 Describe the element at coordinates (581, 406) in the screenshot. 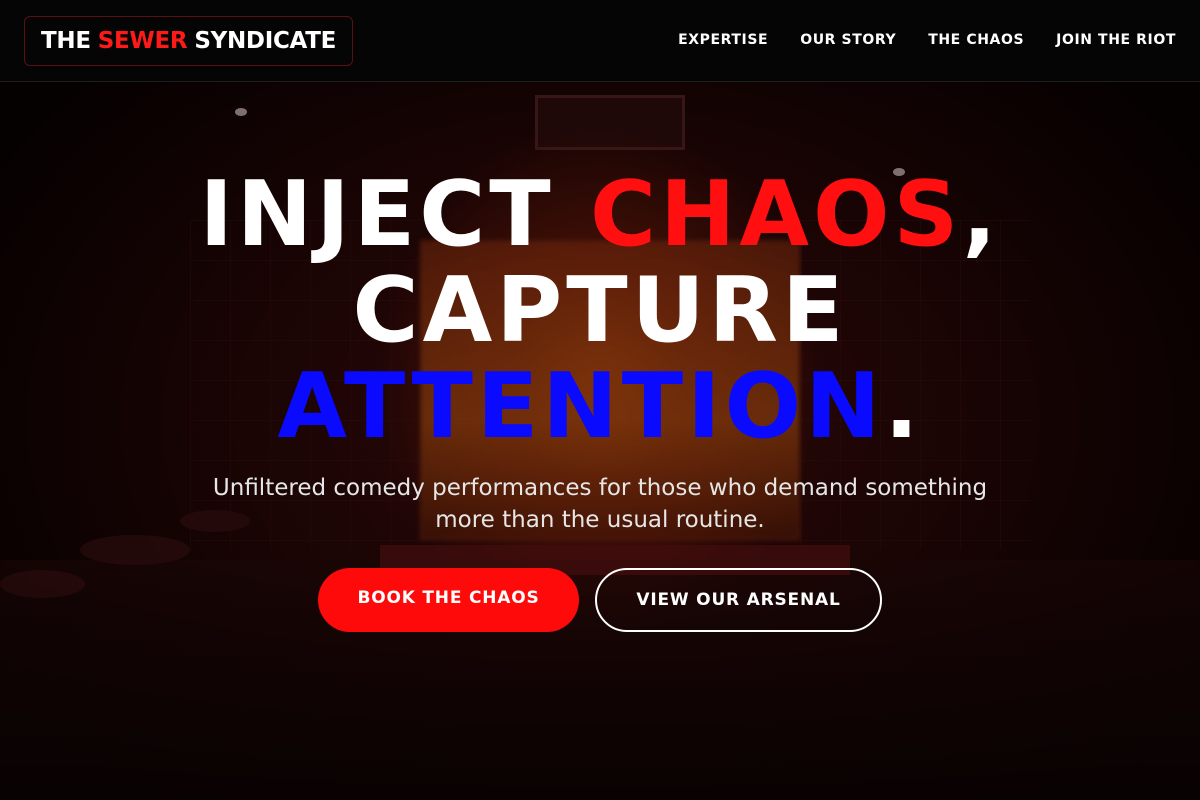

I see `headline-attention: ATTENTION` at that location.